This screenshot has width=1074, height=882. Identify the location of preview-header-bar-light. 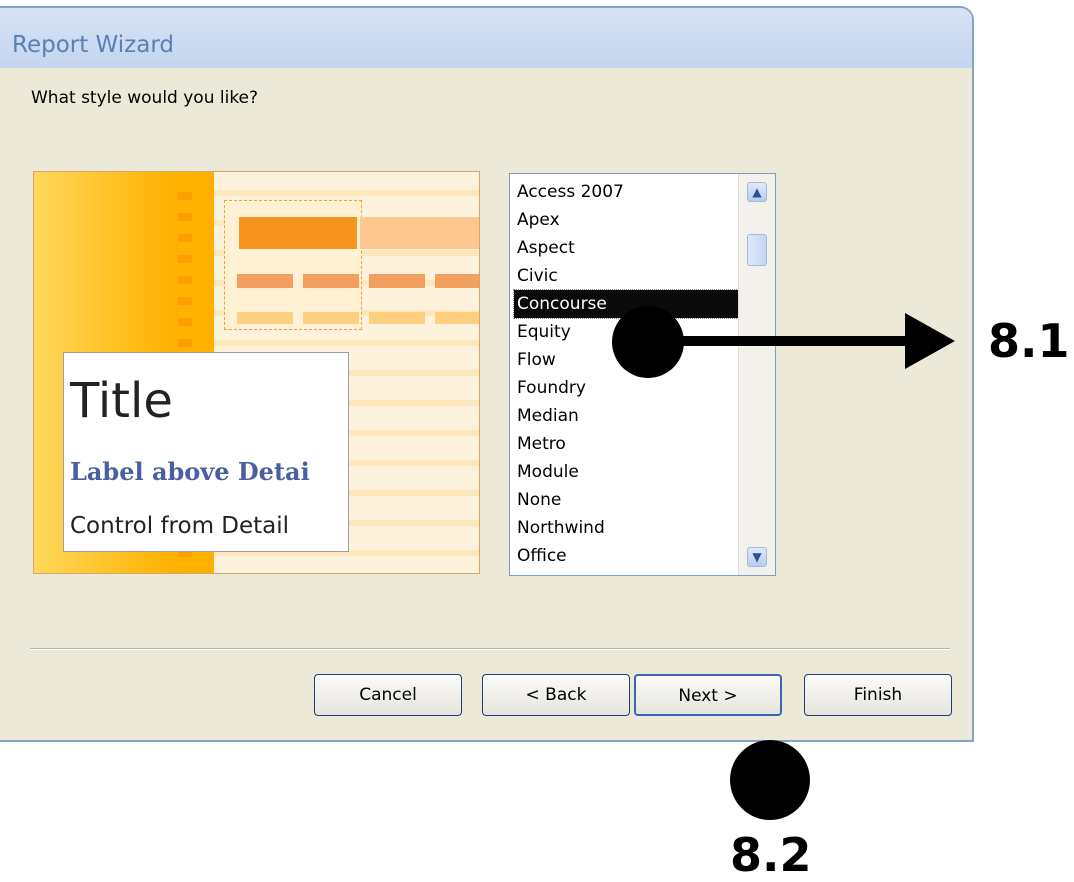
(419, 233).